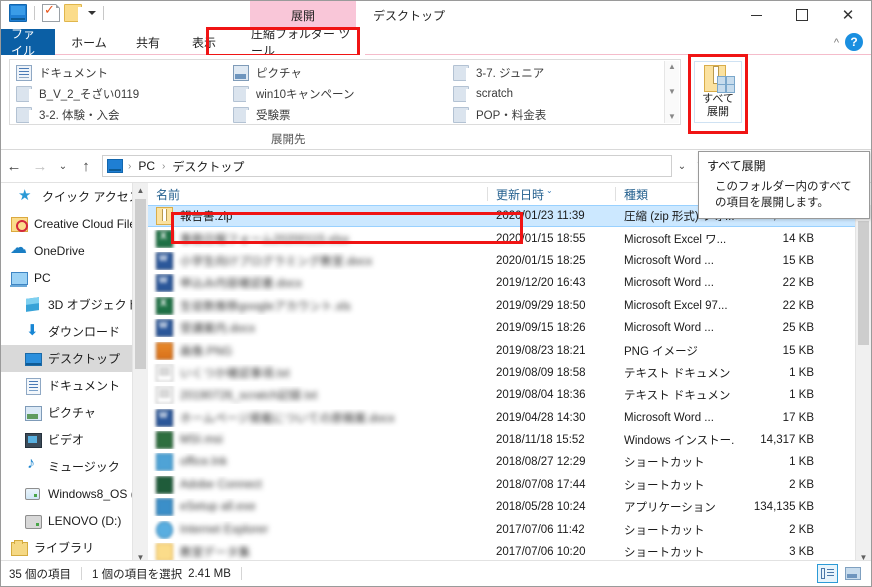  What do you see at coordinates (71, 196) in the screenshot?
I see `sidebar-item-quick-access: クイック アクセス` at bounding box center [71, 196].